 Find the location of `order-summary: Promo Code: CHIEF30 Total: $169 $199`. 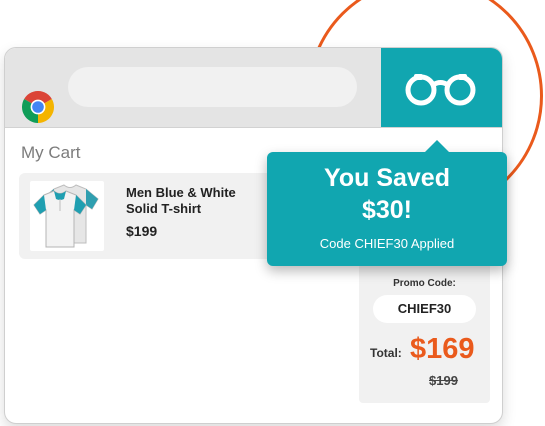

order-summary: Promo Code: CHIEF30 Total: $169 $199 is located at coordinates (424, 333).